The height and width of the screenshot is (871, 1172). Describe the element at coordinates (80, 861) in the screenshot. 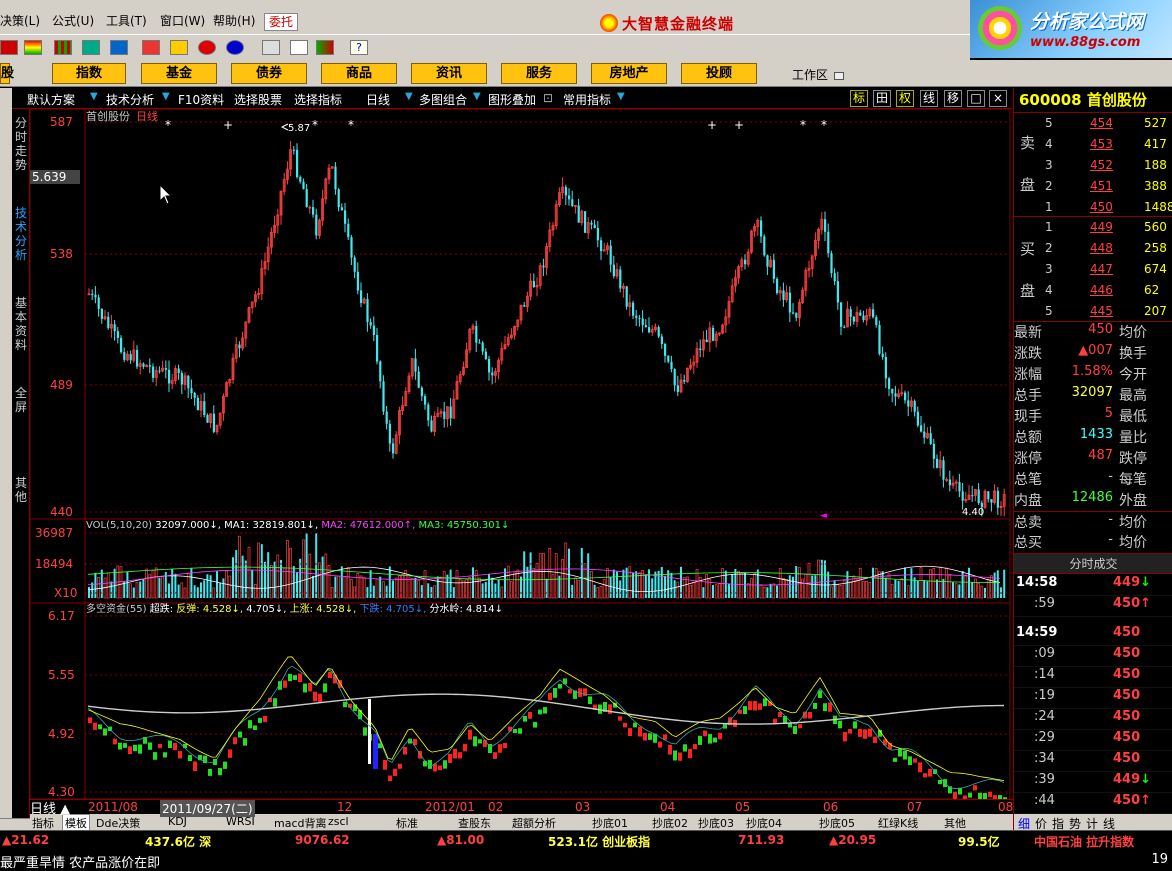

I see `news-text: 最严重旱情 农产品涨价在即` at that location.